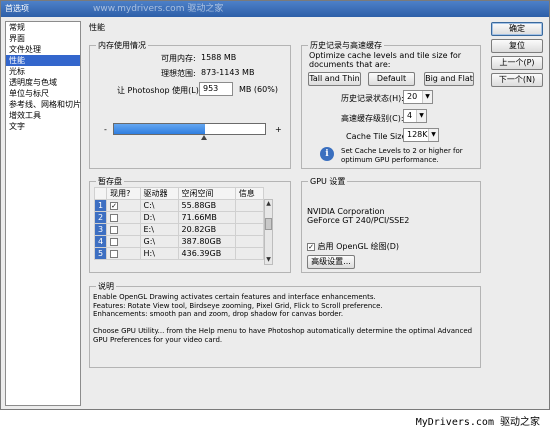  I want to click on history-states-value: 20, so click(412, 96).